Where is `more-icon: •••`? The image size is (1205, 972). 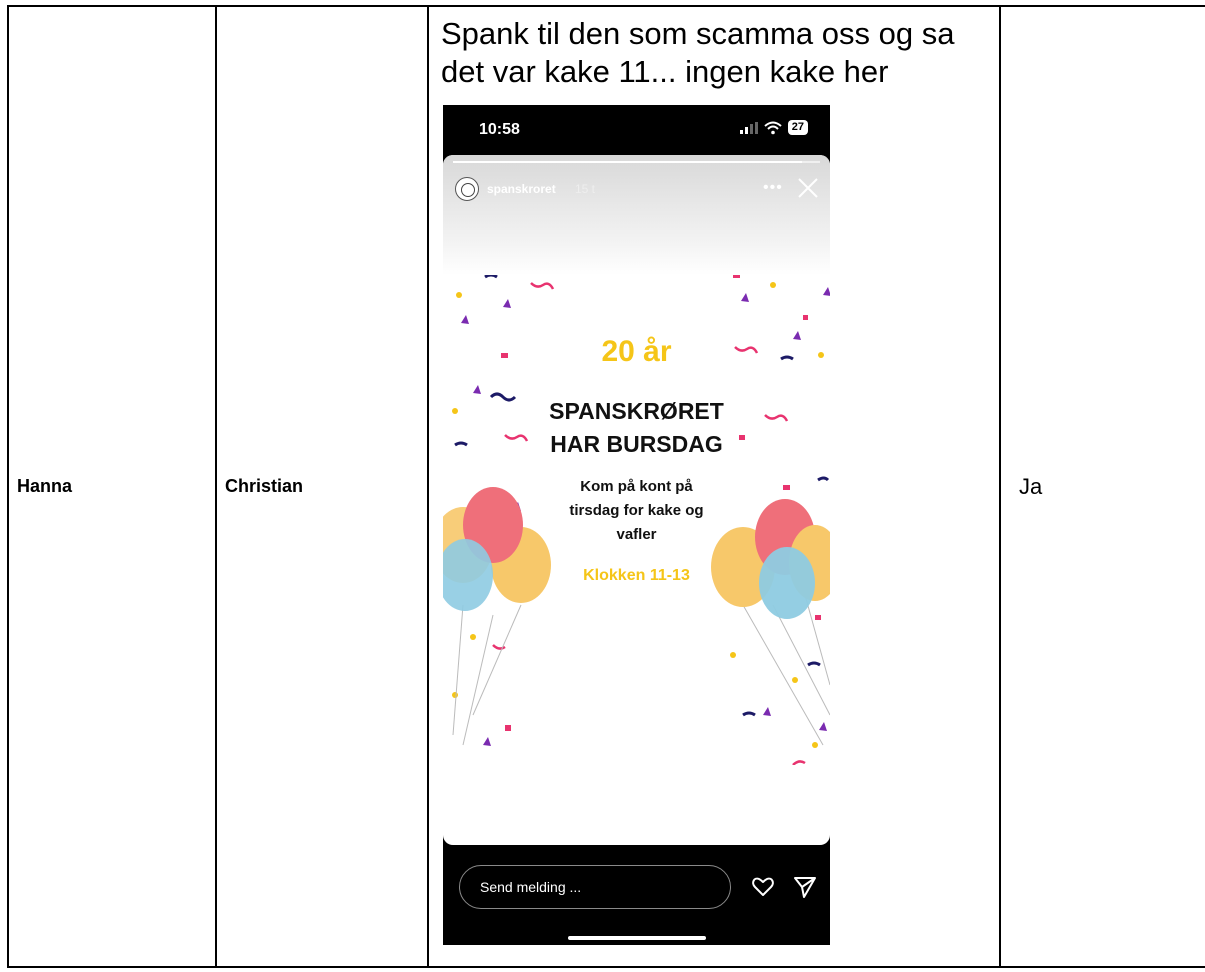
more-icon: ••• is located at coordinates (773, 188).